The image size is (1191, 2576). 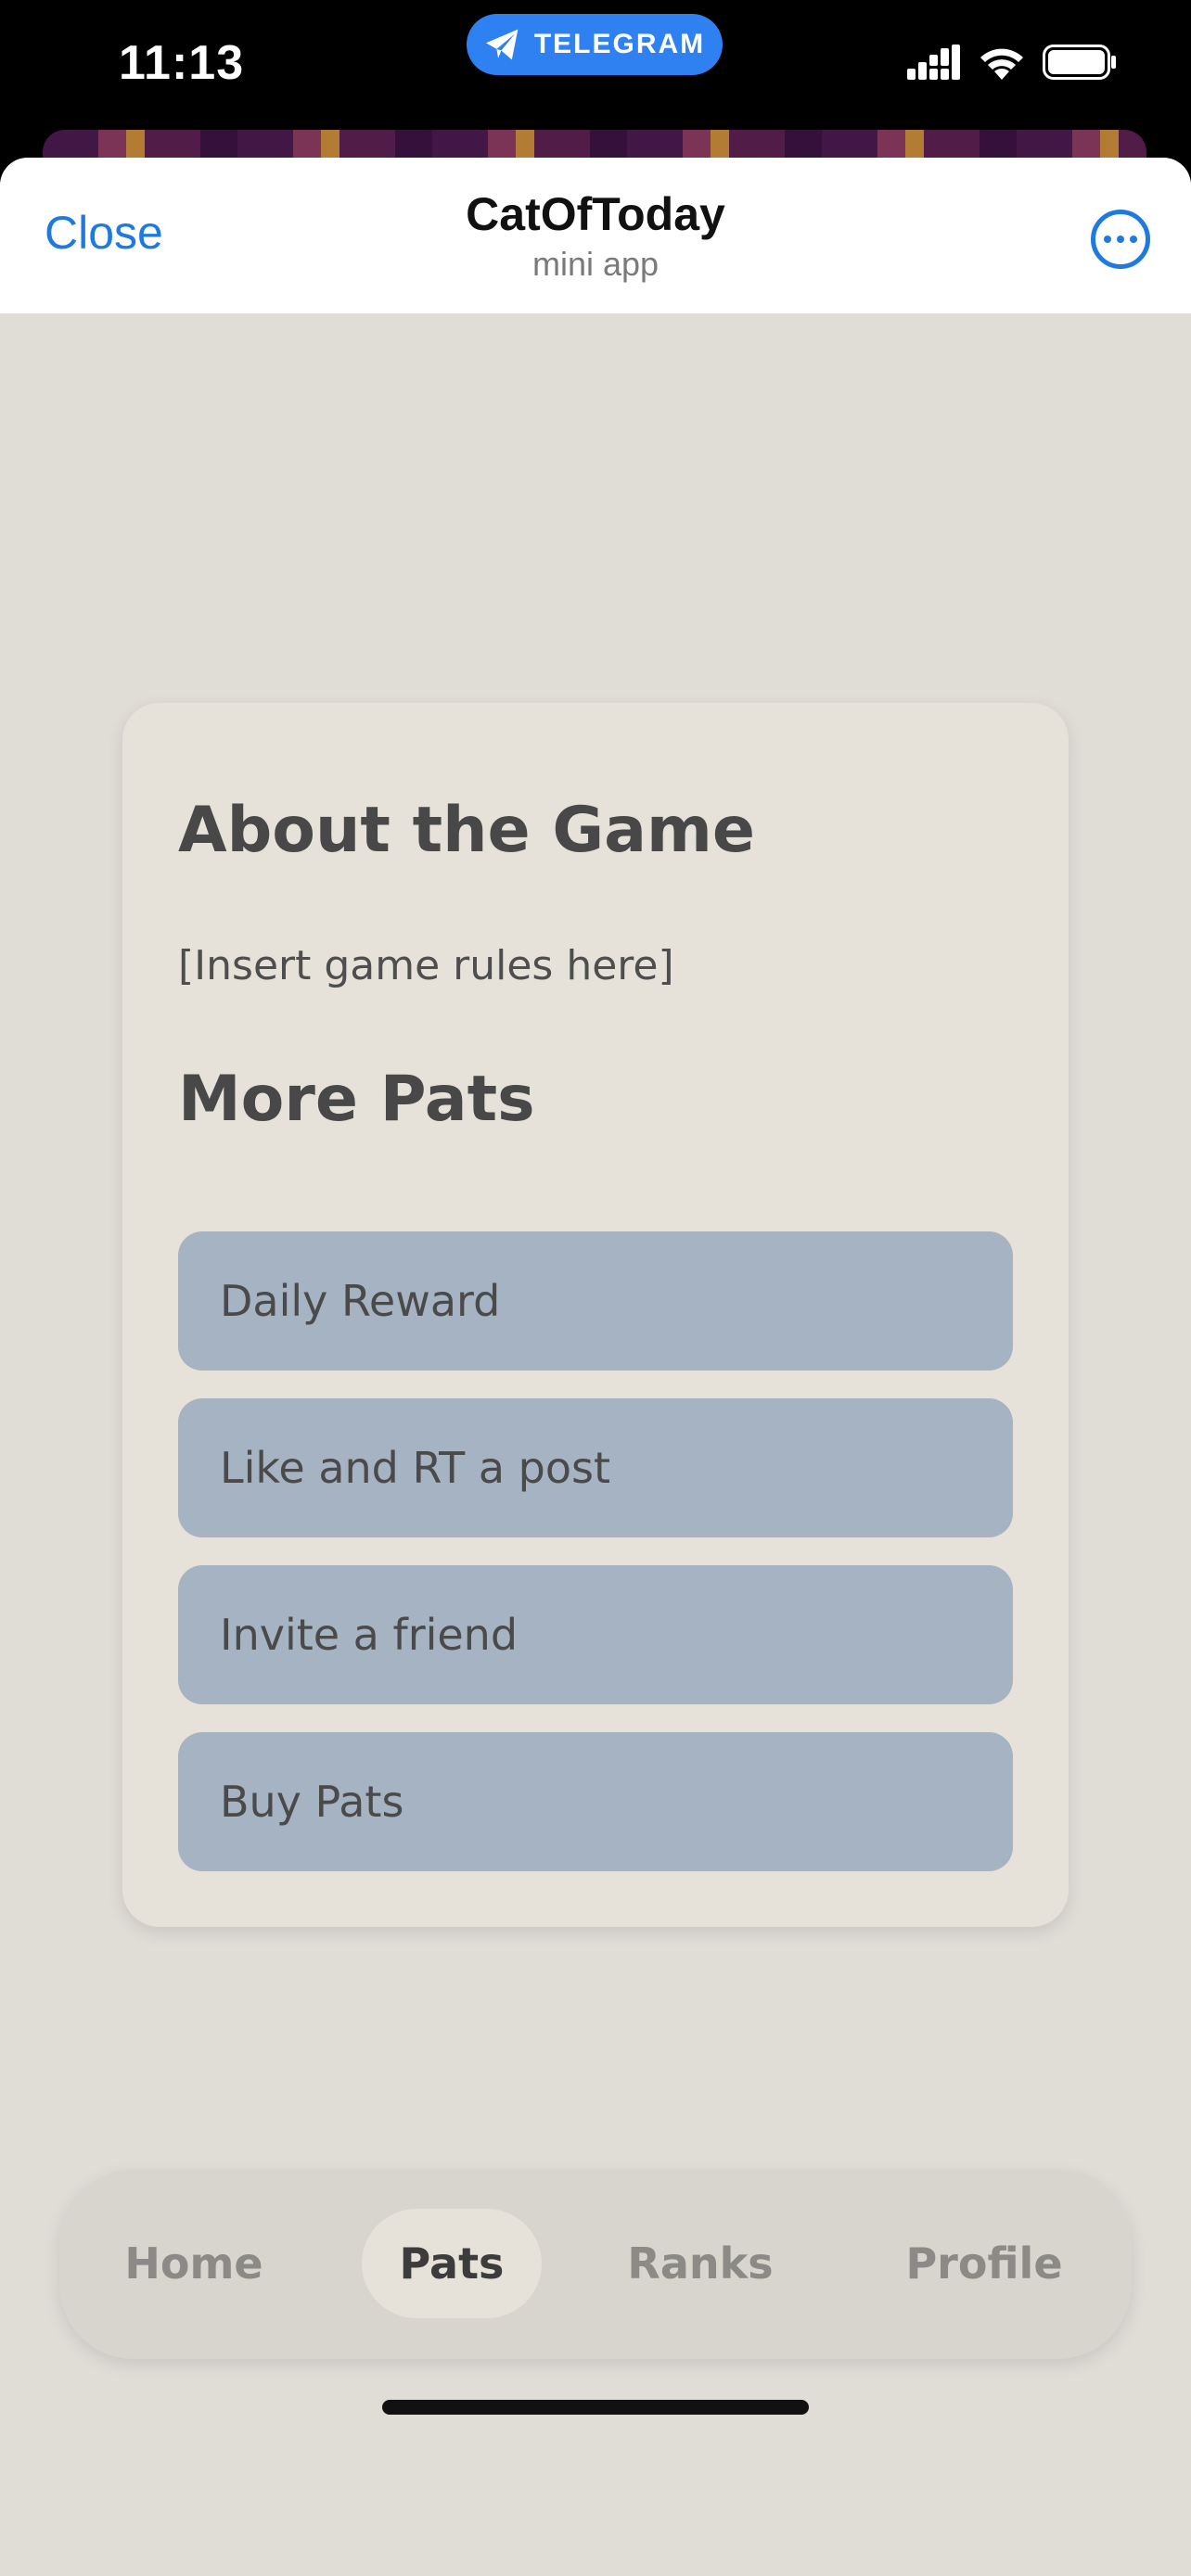 What do you see at coordinates (595, 264) in the screenshot?
I see `app-subtitle: mini app` at bounding box center [595, 264].